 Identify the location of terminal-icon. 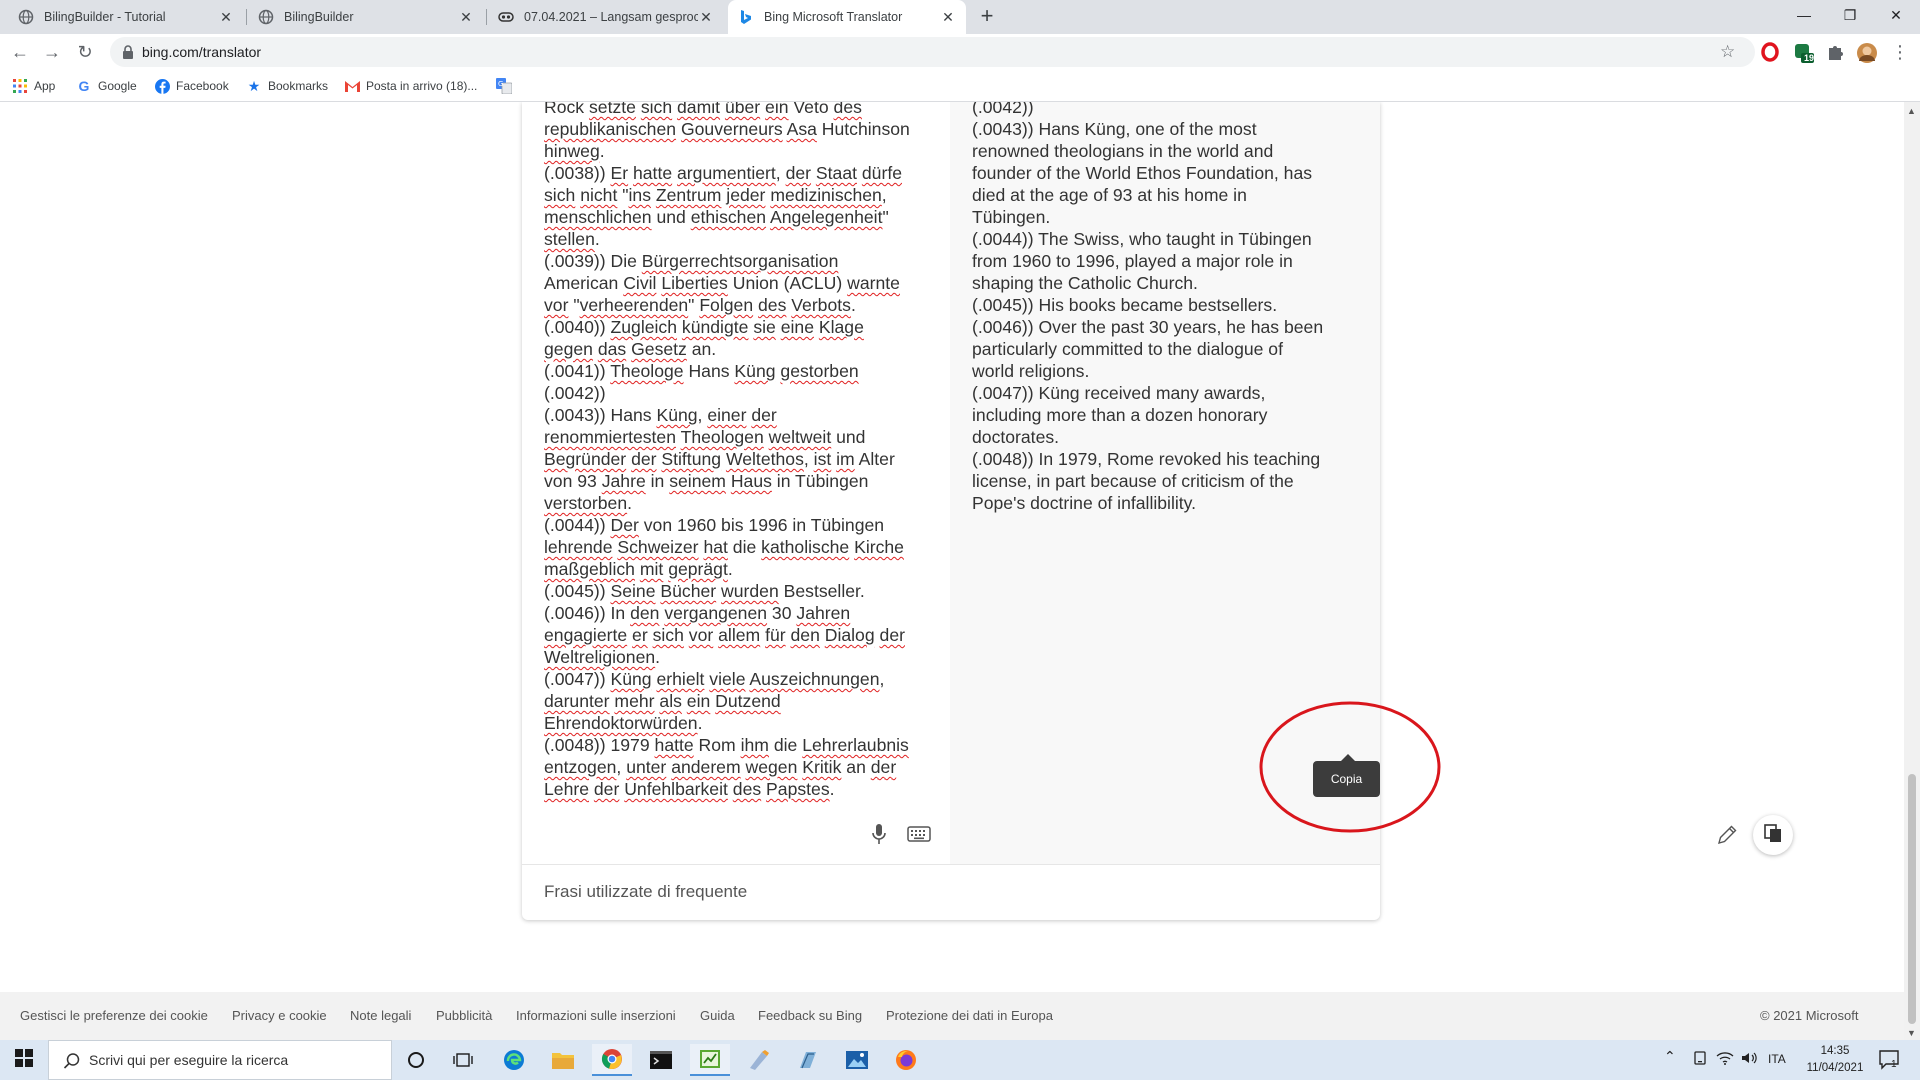
(661, 1060).